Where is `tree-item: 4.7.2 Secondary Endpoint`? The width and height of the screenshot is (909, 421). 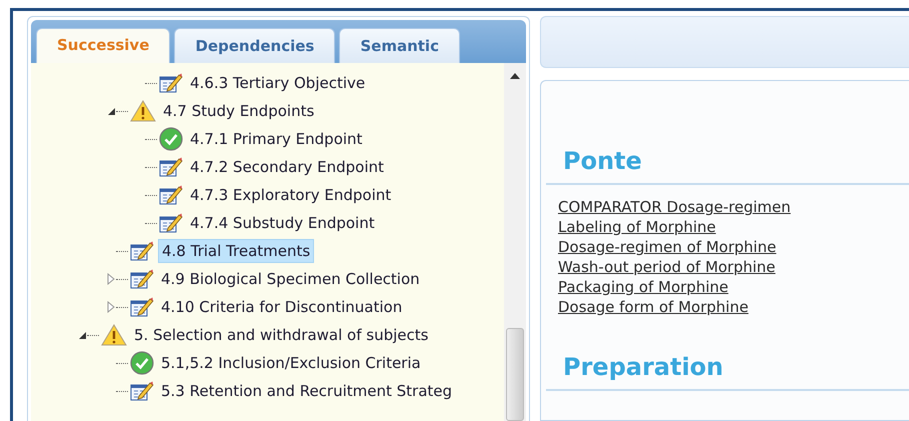
tree-item: 4.7.2 Secondary Endpoint is located at coordinates (287, 167).